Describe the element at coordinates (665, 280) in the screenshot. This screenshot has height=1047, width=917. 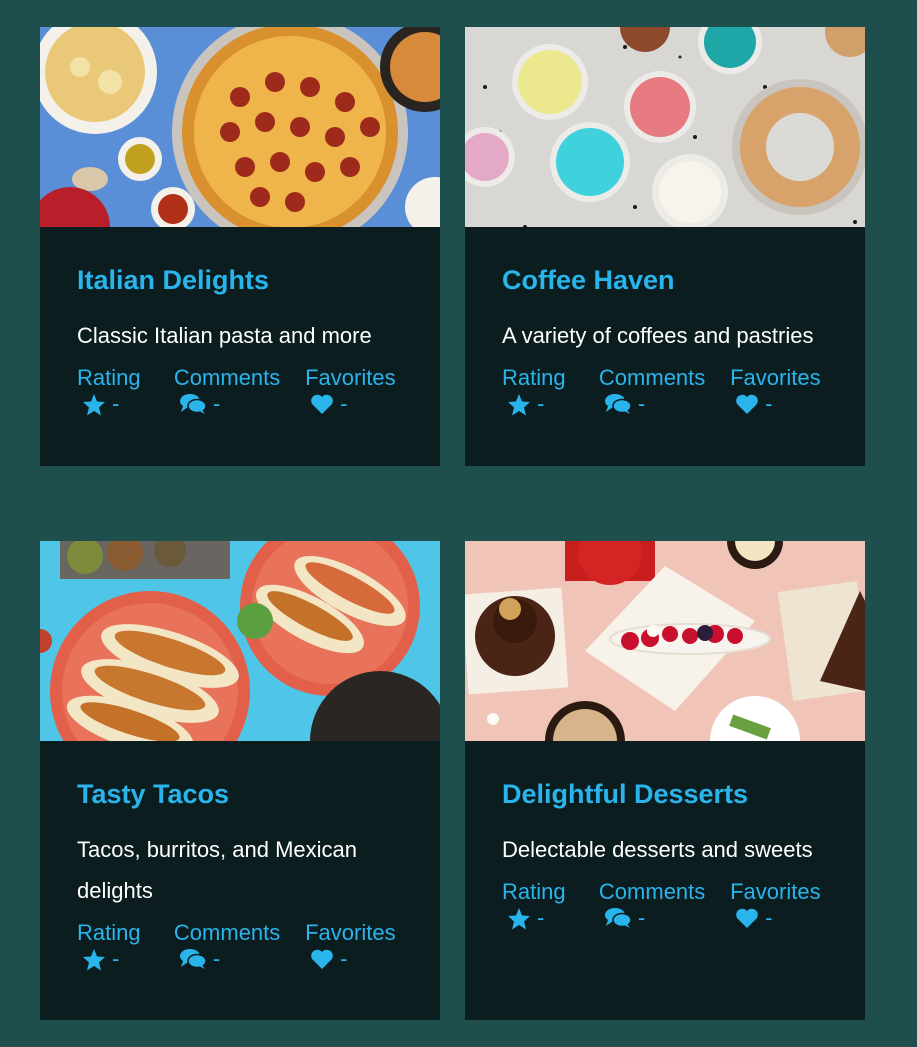
I see `card-title: Coffee Haven` at that location.